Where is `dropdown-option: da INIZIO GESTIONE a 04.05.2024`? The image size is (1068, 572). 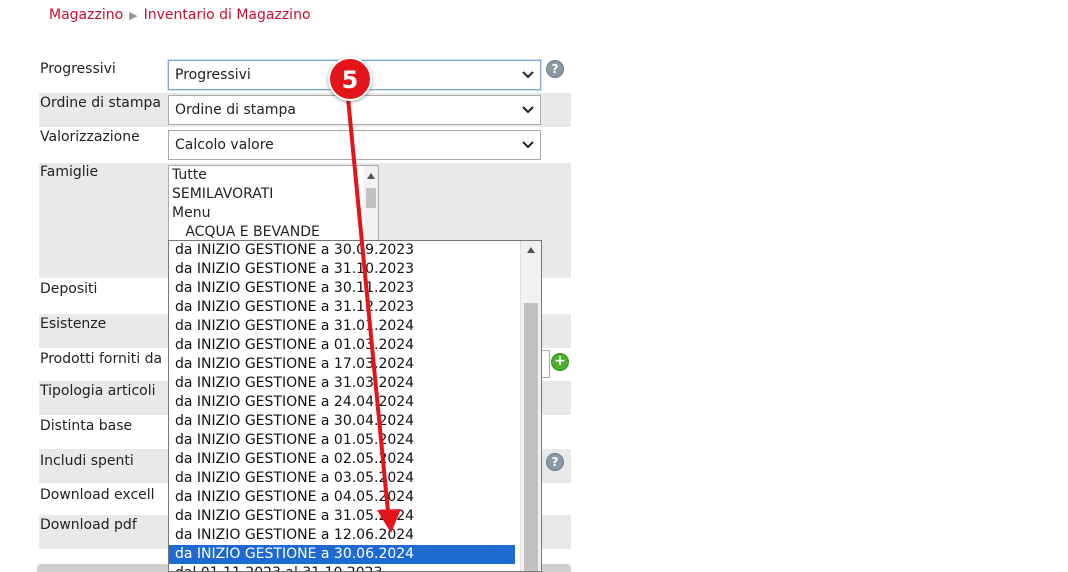 dropdown-option: da INIZIO GESTIONE a 04.05.2024 is located at coordinates (342, 497).